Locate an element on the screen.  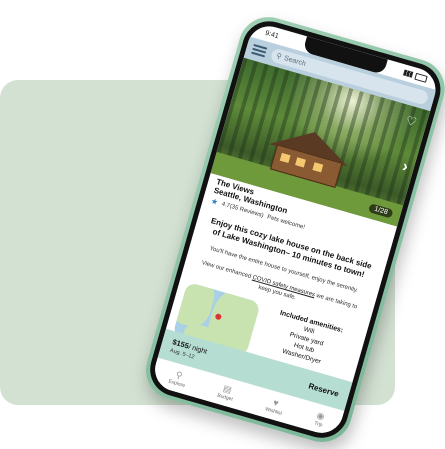
trip-icon: ◉ is located at coordinates (321, 415).